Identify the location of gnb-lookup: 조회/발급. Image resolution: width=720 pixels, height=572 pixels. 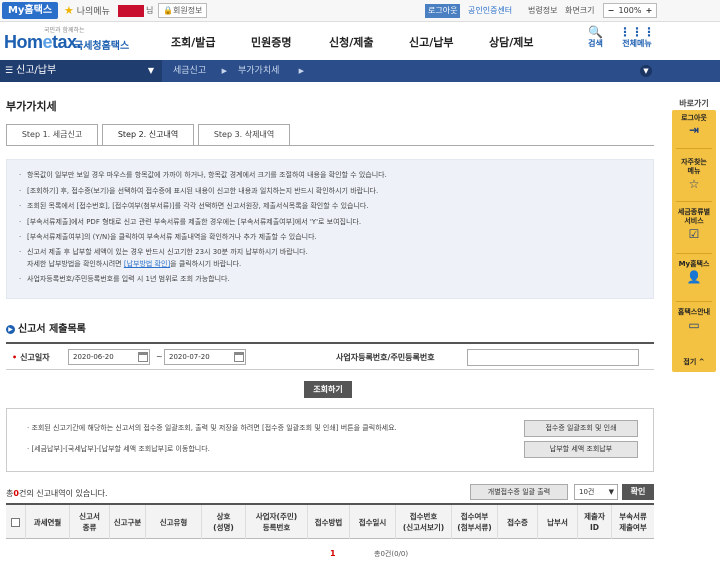
(193, 42).